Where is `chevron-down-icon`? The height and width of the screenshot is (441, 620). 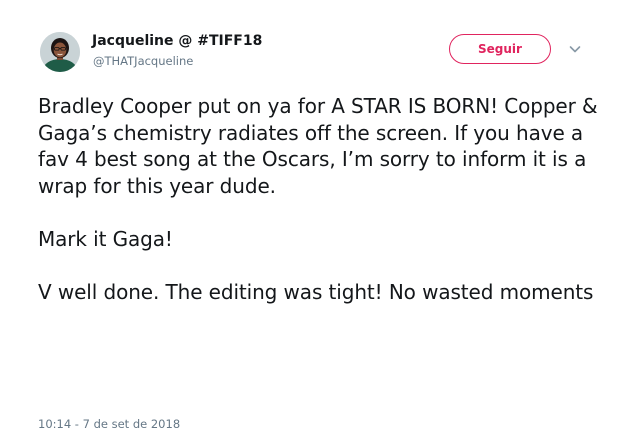
chevron-down-icon is located at coordinates (575, 49).